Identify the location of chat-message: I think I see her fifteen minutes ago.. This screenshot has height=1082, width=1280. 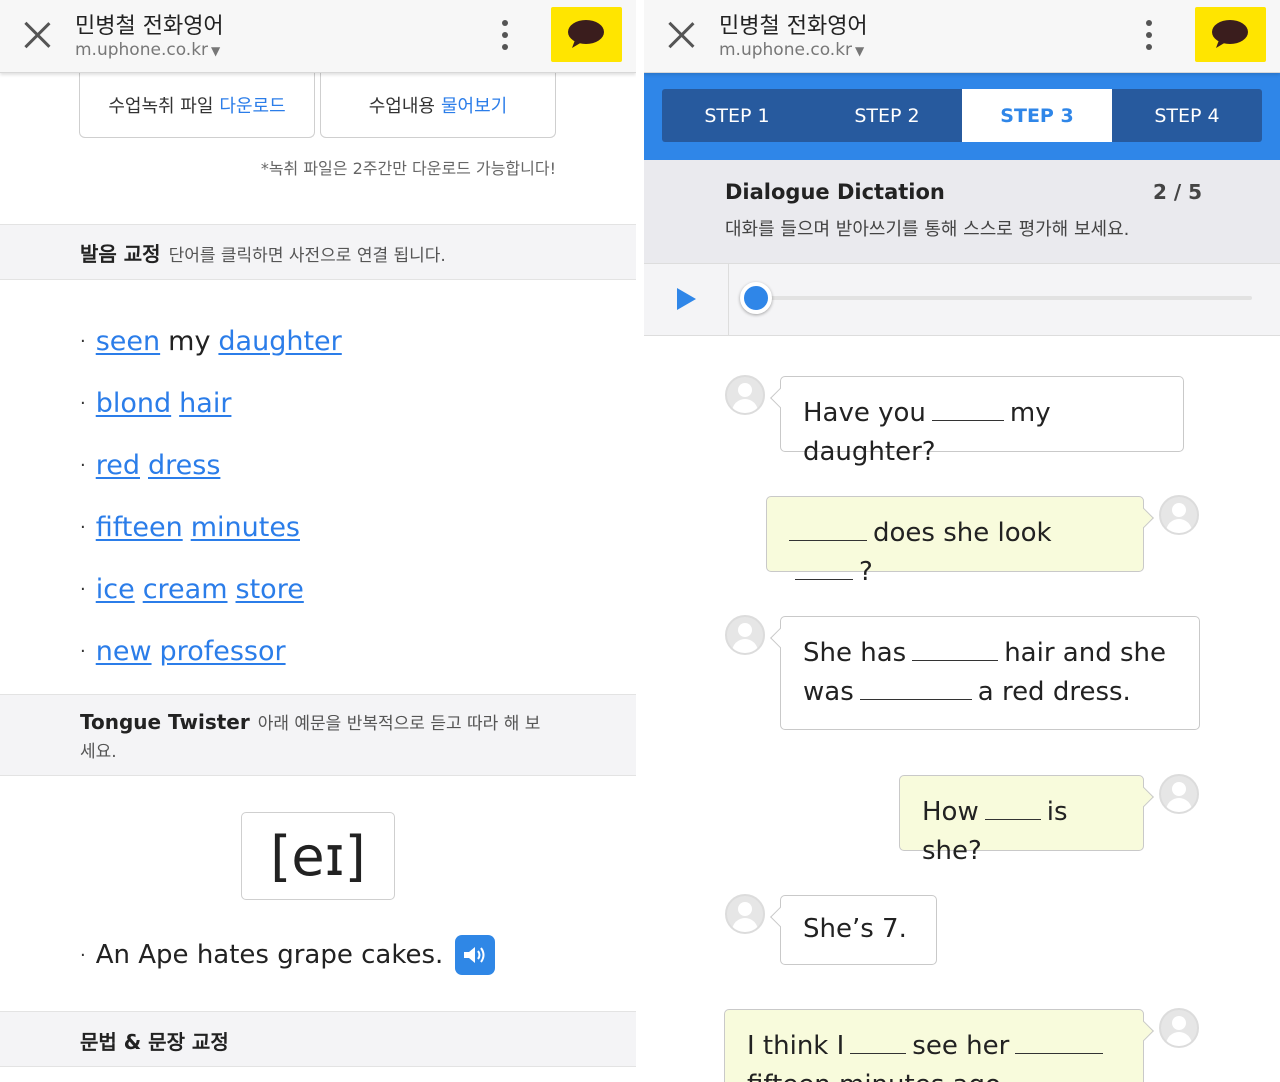
(939, 1045).